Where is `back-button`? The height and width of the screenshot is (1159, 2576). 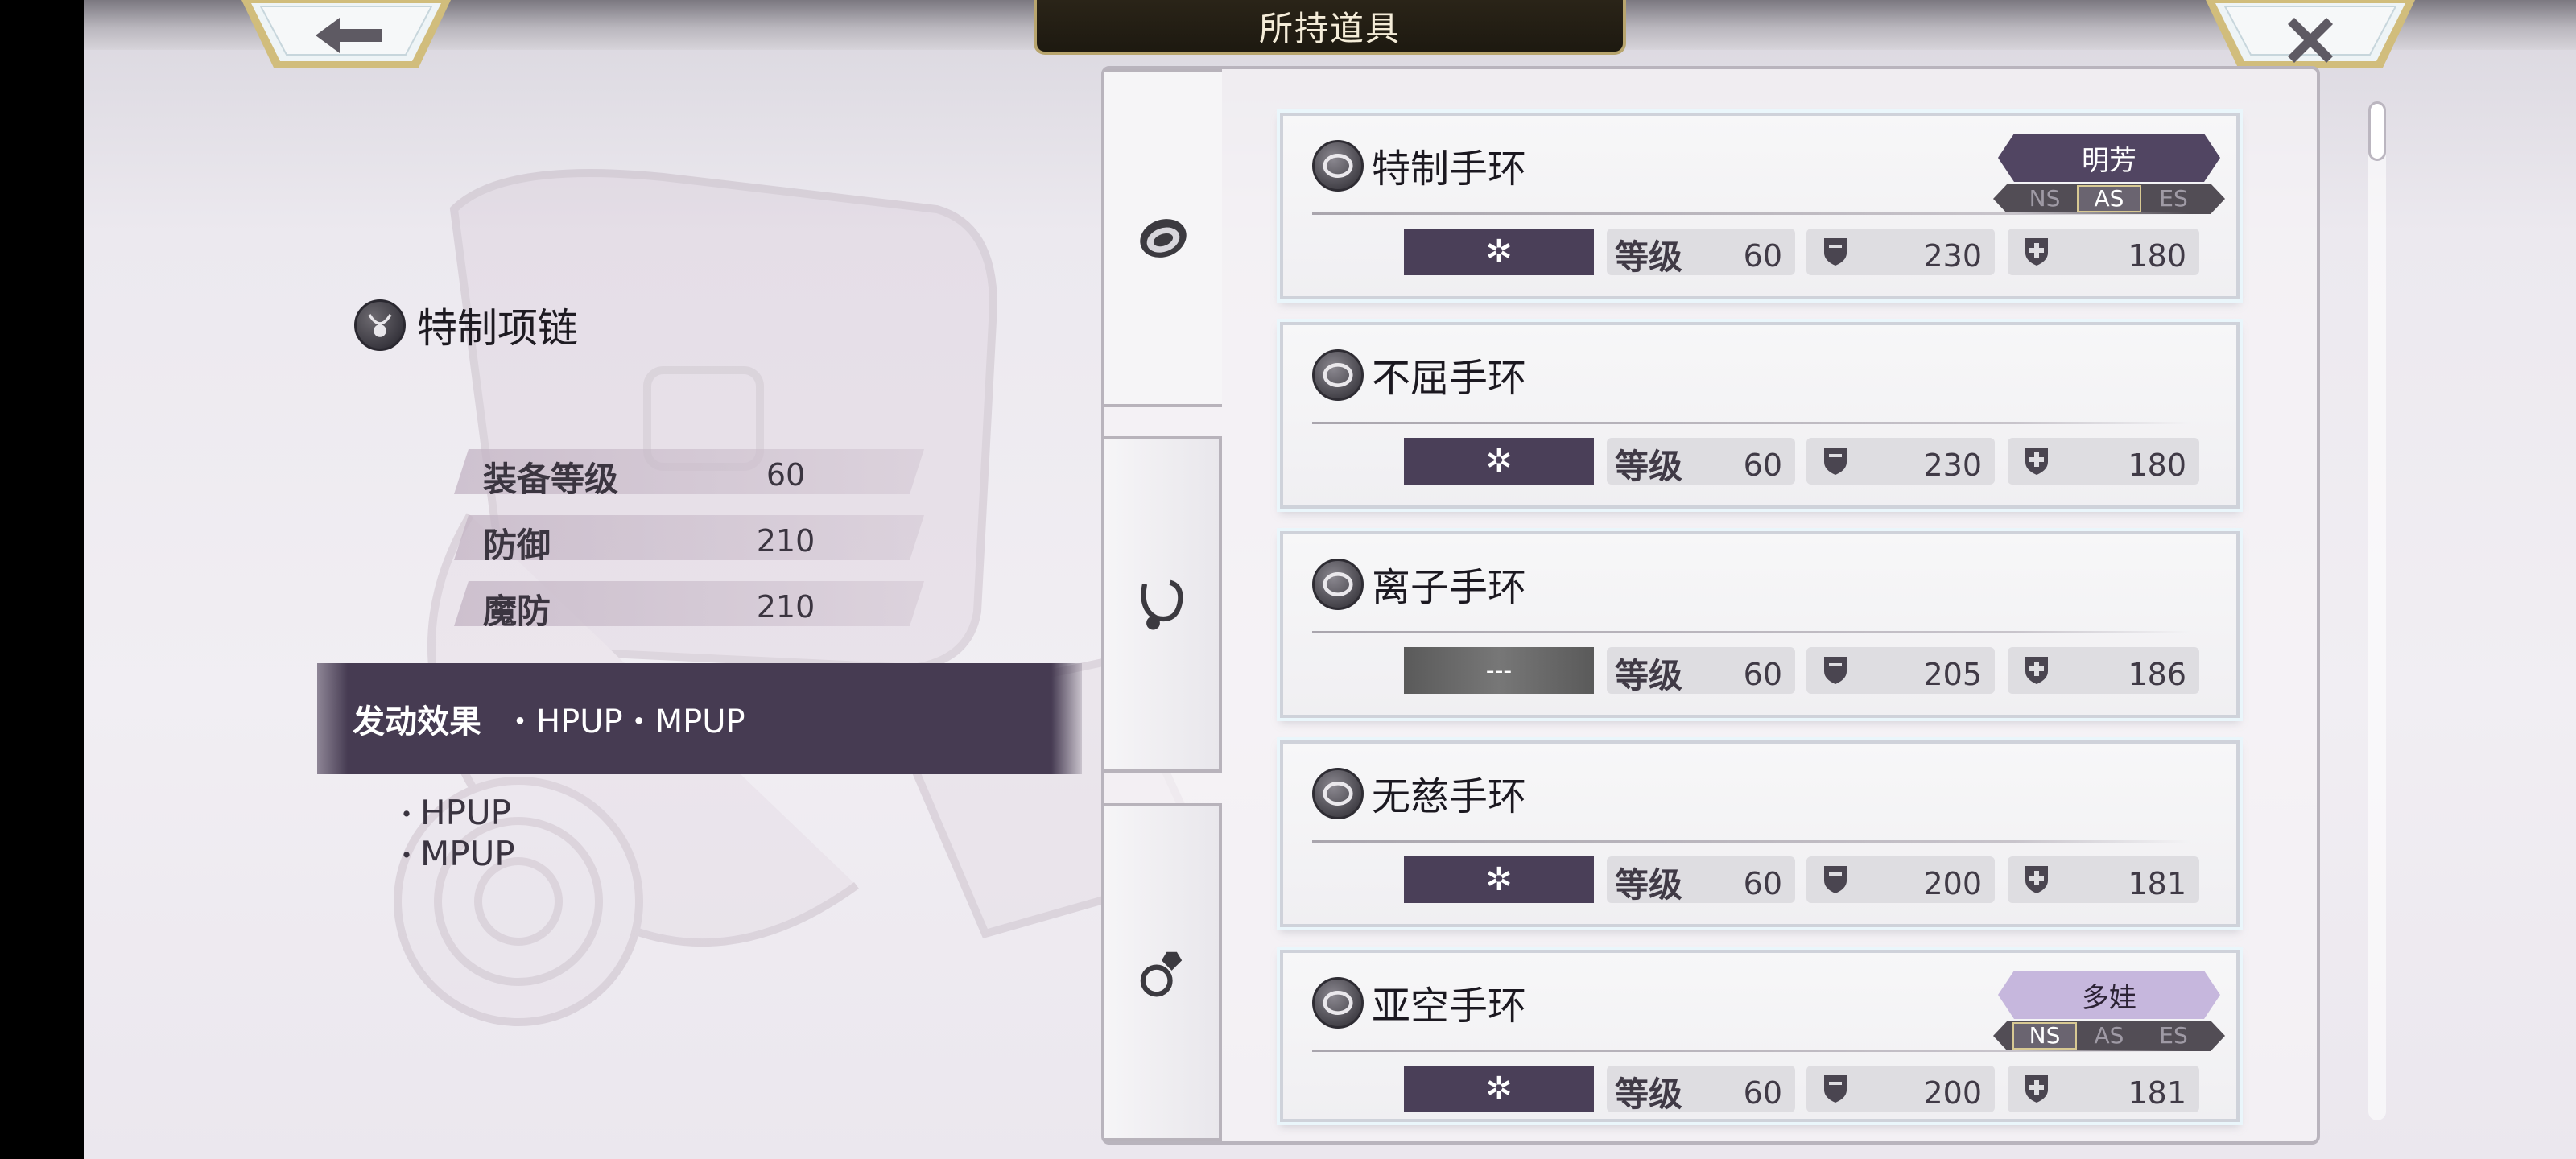 back-button is located at coordinates (346, 35).